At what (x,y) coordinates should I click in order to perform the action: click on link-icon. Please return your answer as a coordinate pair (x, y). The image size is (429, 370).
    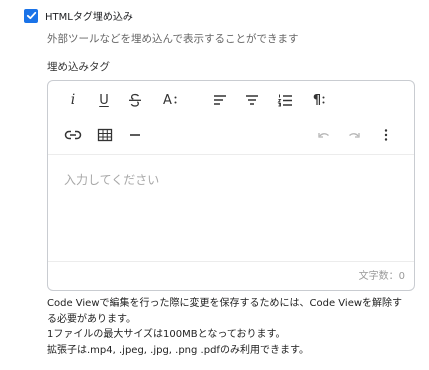
    Looking at the image, I should click on (73, 135).